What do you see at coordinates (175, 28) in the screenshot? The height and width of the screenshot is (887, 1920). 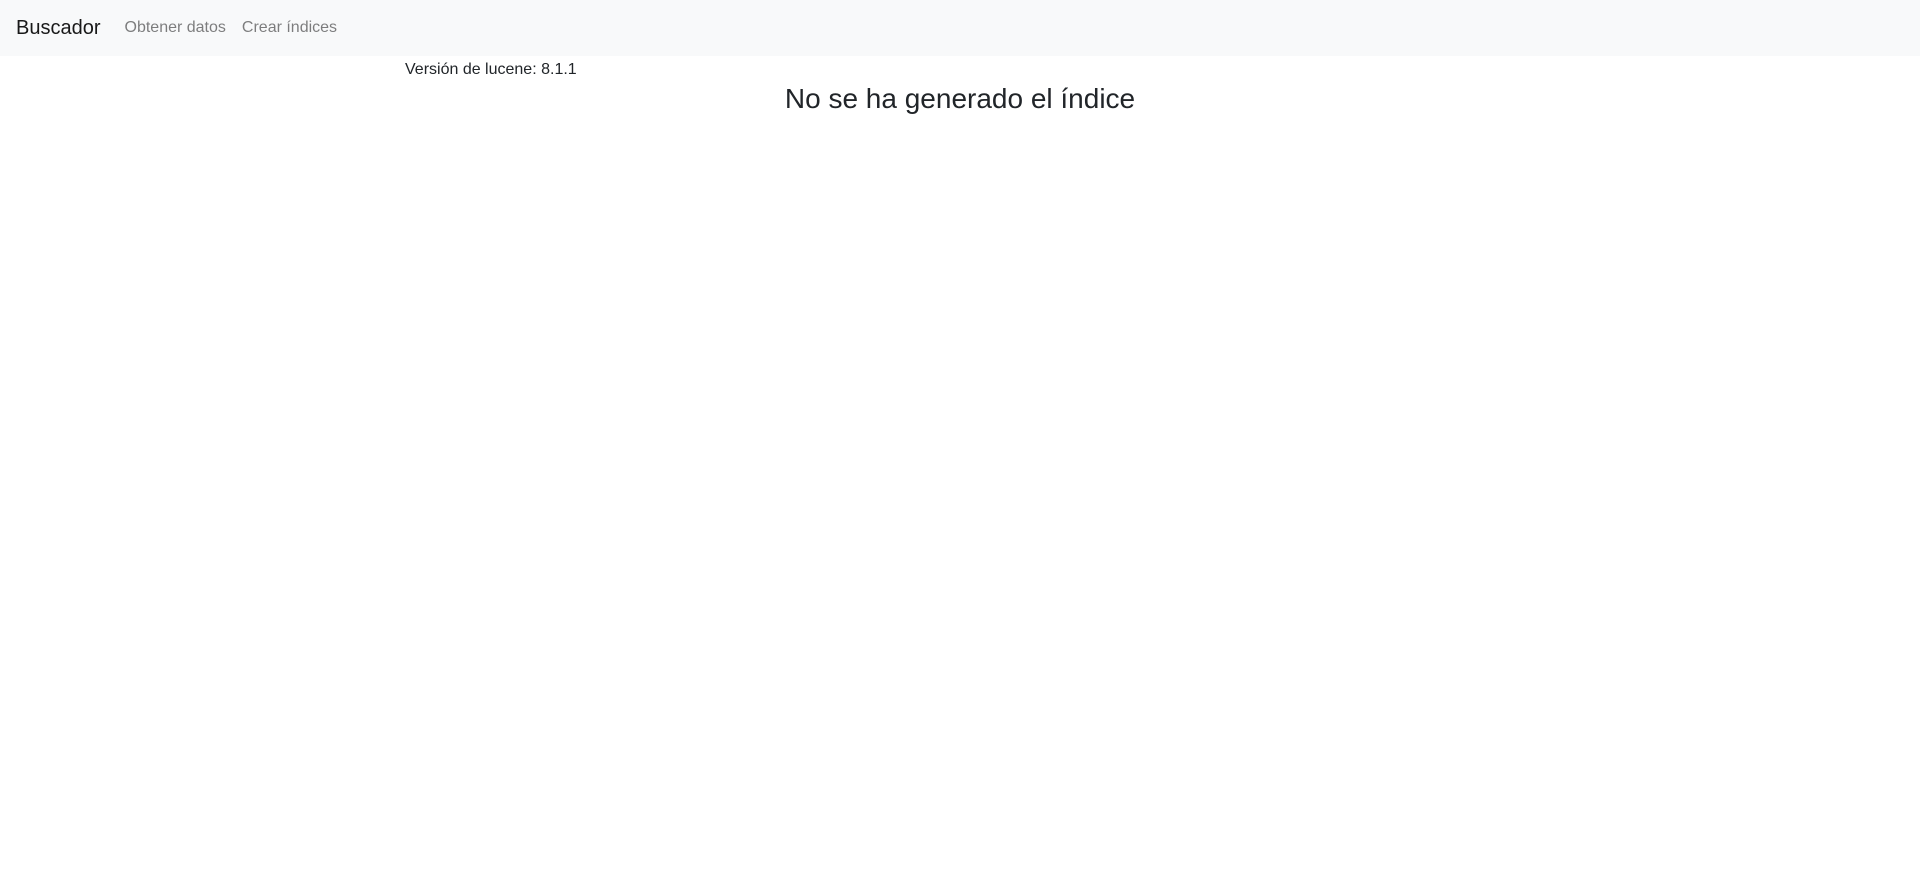 I see `nav-link-obtener-datos: Obtener datos` at bounding box center [175, 28].